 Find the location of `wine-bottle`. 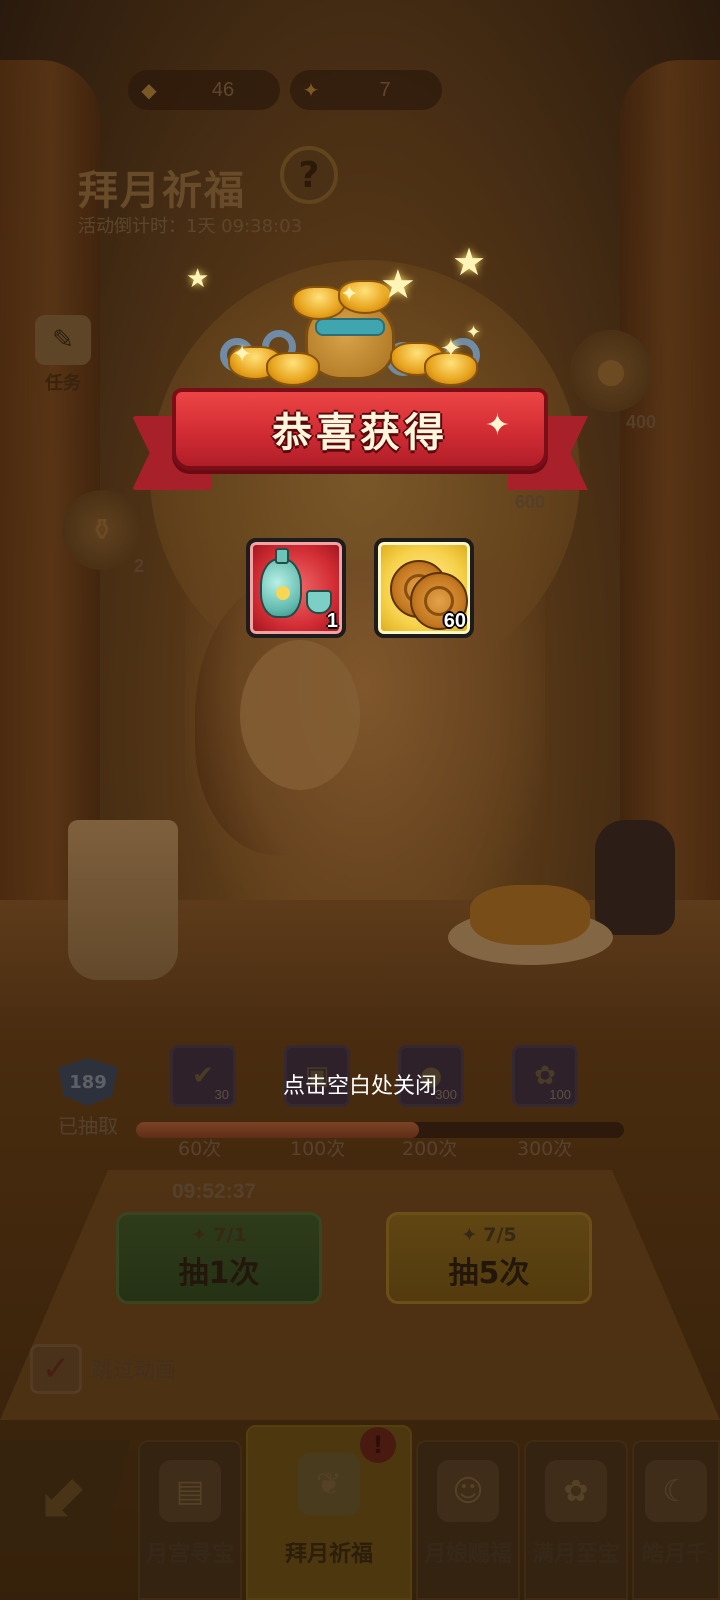

wine-bottle is located at coordinates (281, 583).